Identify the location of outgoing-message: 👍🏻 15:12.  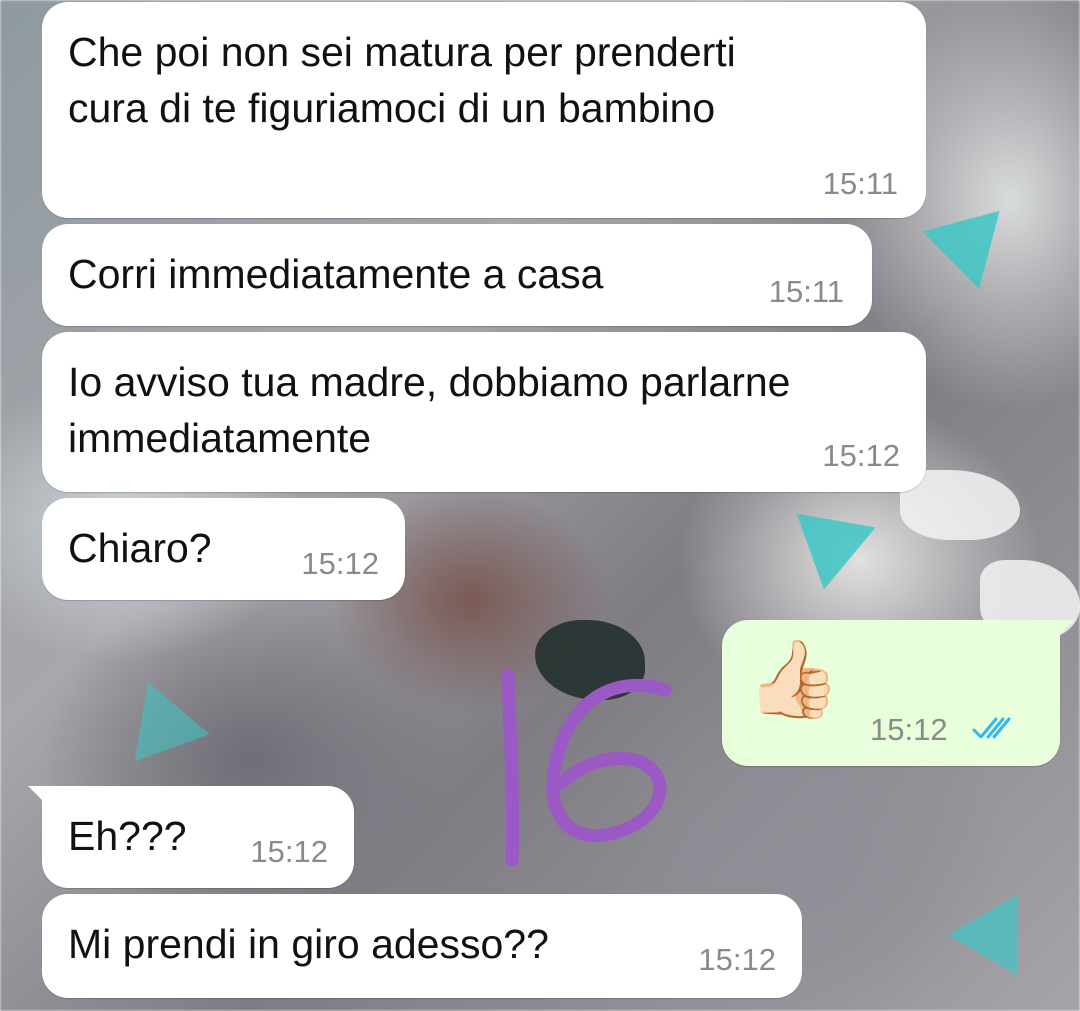
(898, 693).